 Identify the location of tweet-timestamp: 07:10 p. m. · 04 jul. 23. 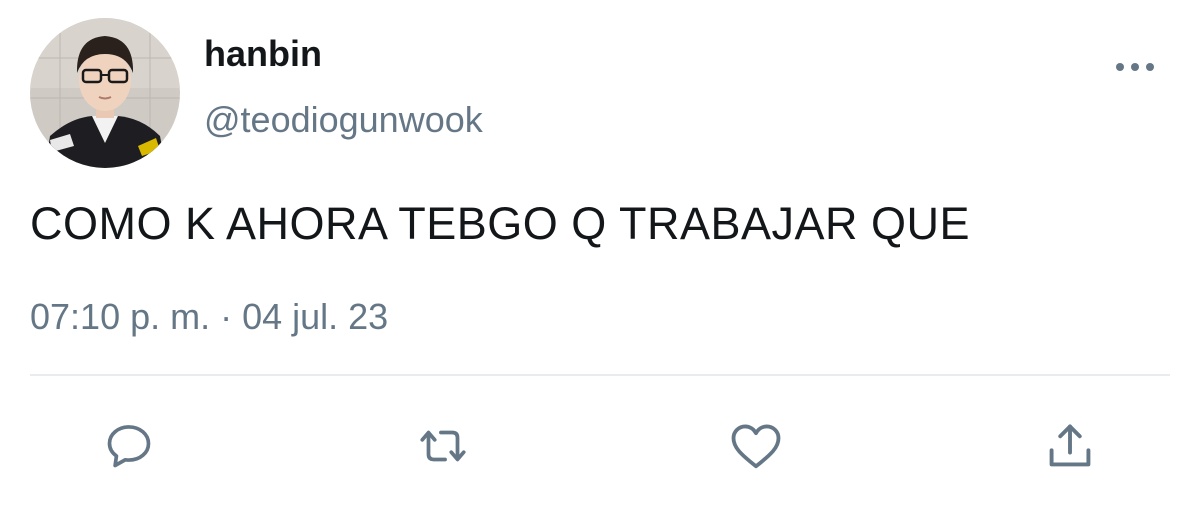
(209, 317).